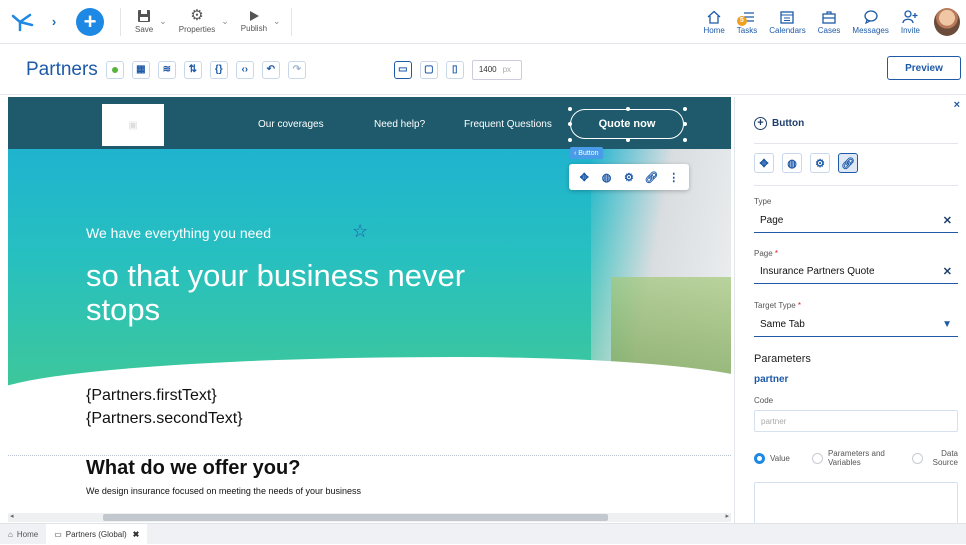  Describe the element at coordinates (355, 517) in the screenshot. I see `scrollbar-thumb` at that location.